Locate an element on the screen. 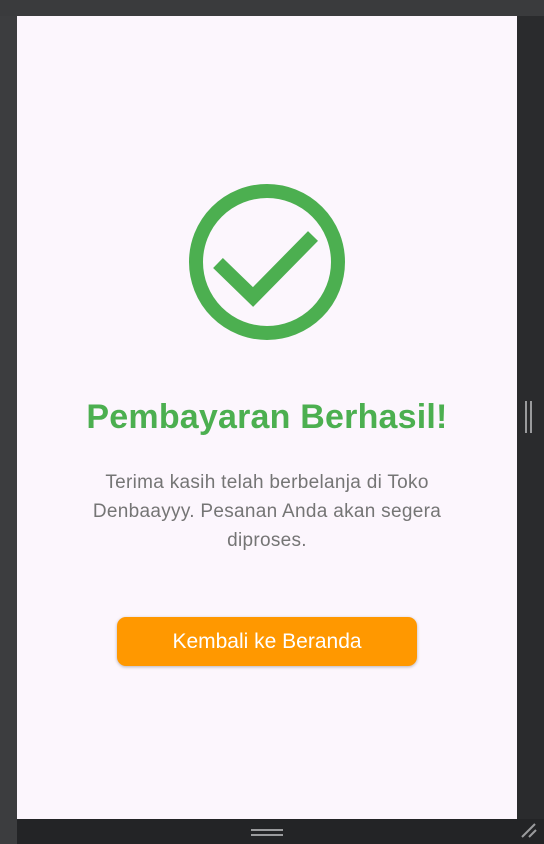 The image size is (544, 844). window-left-edge is located at coordinates (8, 430).